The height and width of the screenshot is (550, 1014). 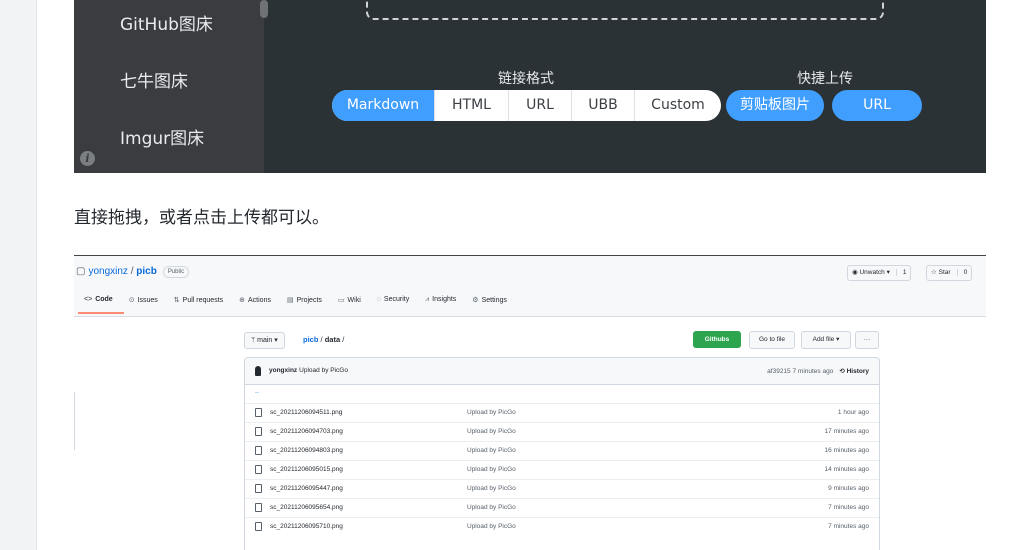 What do you see at coordinates (494, 300) in the screenshot?
I see `tab-settings-label: Settings` at bounding box center [494, 300].